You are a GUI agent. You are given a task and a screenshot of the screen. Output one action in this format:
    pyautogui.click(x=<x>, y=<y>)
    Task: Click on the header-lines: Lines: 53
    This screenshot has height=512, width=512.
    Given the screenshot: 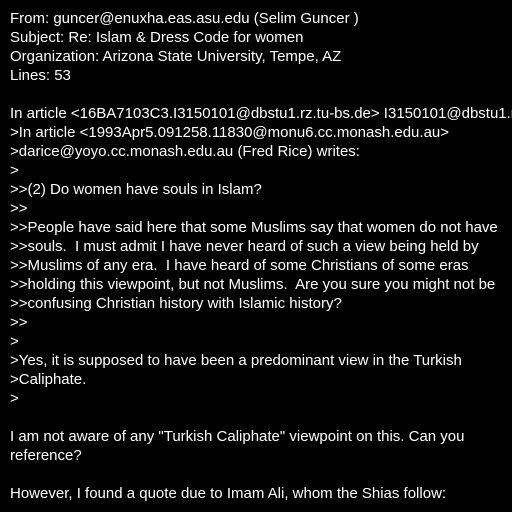 What is the action you would take?
    pyautogui.click(x=40, y=75)
    